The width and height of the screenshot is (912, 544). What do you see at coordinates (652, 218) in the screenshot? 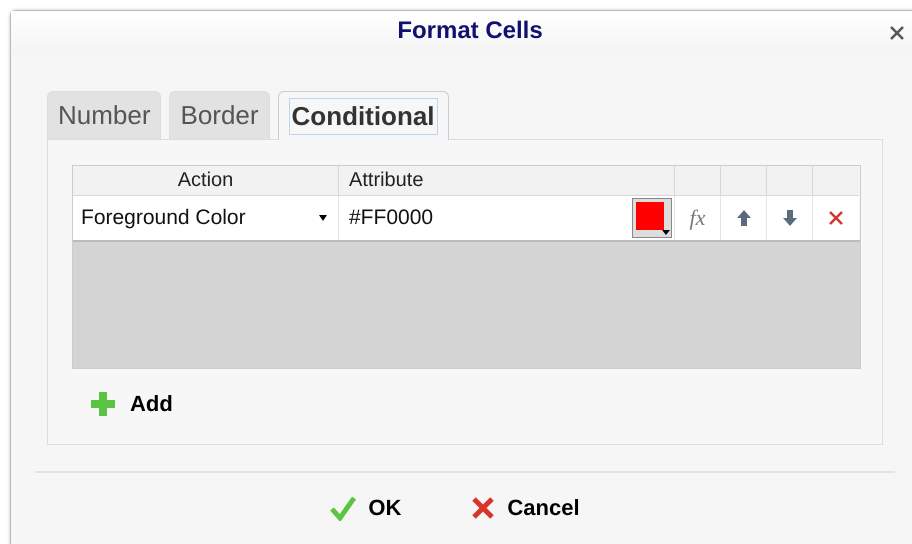
I see `color-picker` at bounding box center [652, 218].